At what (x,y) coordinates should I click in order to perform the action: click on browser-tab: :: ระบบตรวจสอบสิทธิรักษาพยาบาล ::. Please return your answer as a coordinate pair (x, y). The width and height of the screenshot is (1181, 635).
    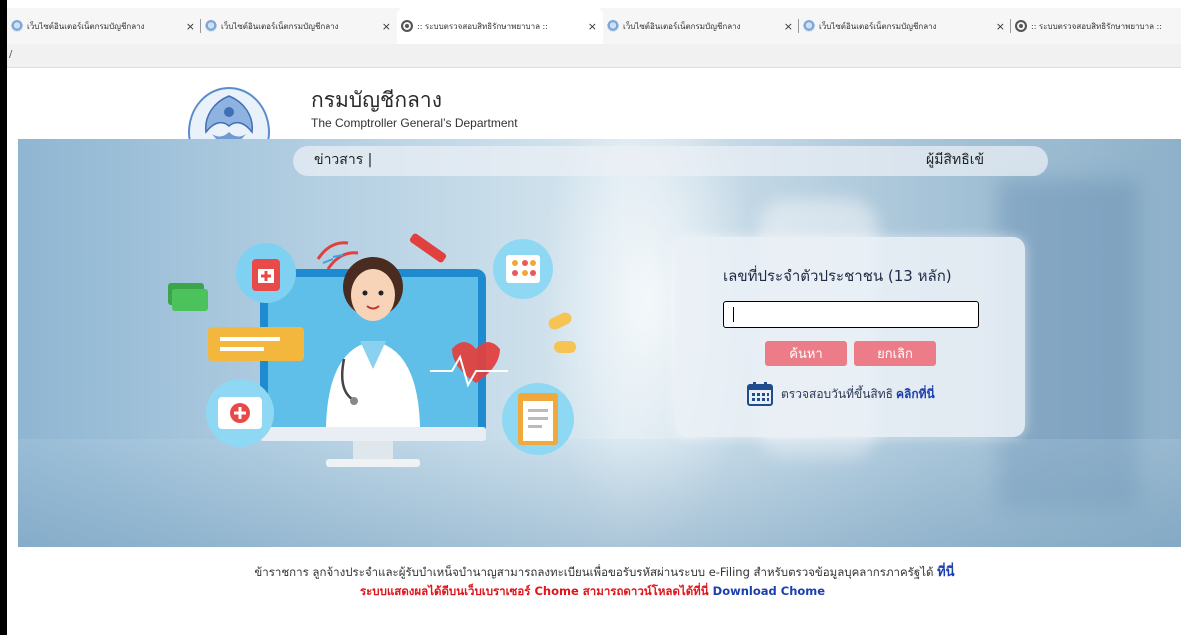
    Looking at the image, I should click on (1096, 26).